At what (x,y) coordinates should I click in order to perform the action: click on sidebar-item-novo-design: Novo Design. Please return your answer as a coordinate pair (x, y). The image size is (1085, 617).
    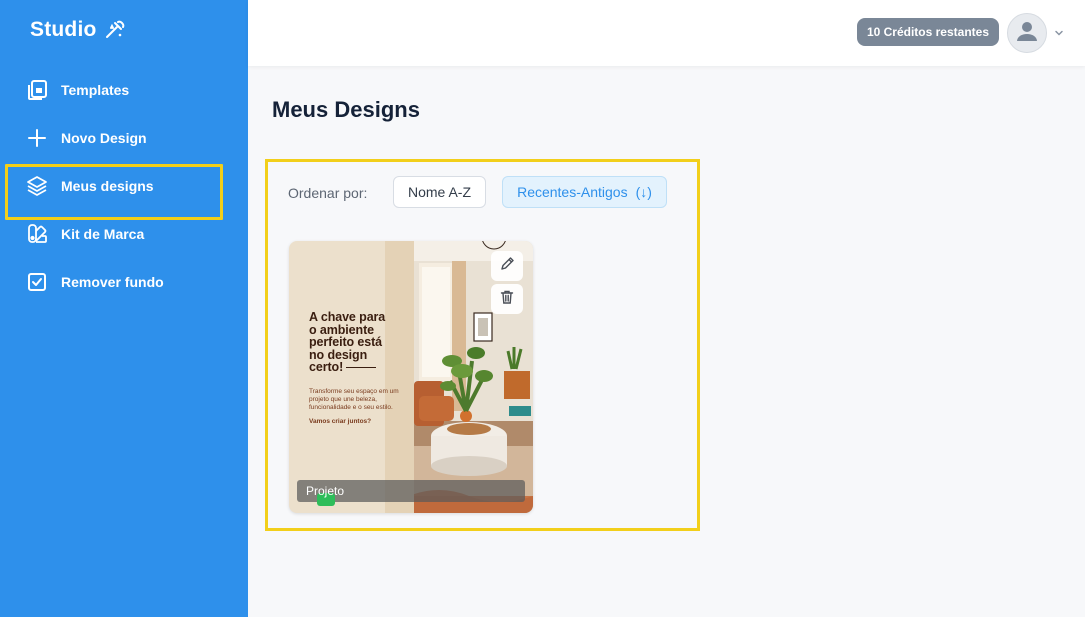
    Looking at the image, I should click on (124, 138).